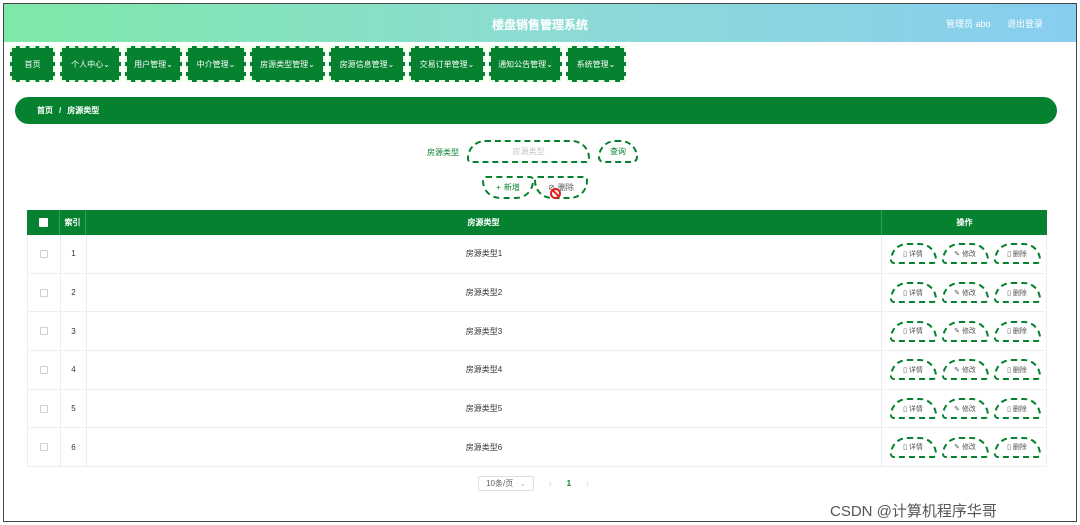  Describe the element at coordinates (506, 483) in the screenshot. I see `page-size-select: 10条/页 ⌄` at that location.